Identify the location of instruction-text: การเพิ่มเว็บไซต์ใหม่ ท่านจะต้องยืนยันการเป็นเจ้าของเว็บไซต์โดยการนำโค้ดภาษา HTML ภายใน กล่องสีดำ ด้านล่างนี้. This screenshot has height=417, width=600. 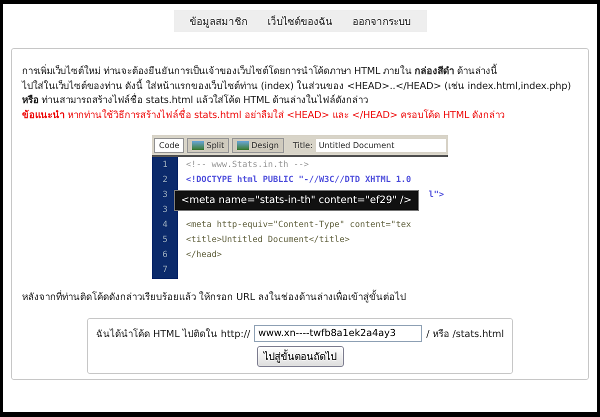
(305, 72).